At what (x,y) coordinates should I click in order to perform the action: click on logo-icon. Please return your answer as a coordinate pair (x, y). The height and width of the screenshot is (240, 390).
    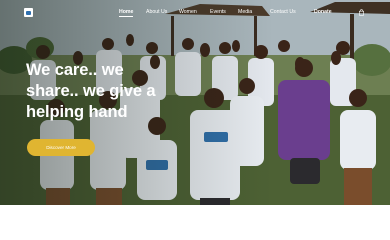
    Looking at the image, I should click on (28, 12).